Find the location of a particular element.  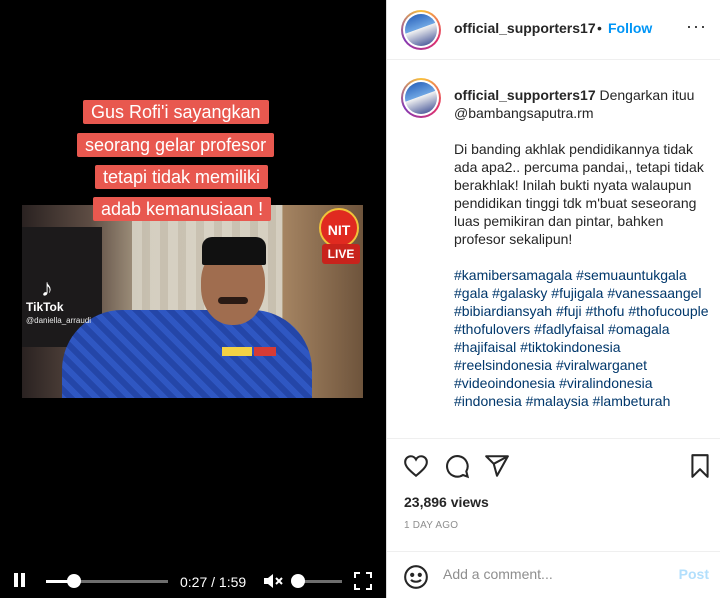

header-username: official_supporters17 is located at coordinates (525, 28).